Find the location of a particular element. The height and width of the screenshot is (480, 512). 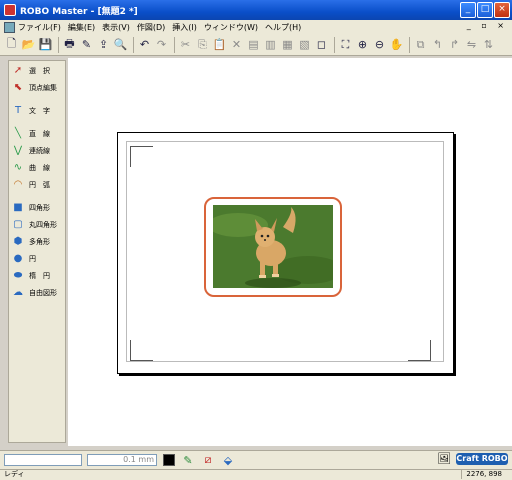

tool-ellipse: ⬬ 楕 円 is located at coordinates (38, 275).